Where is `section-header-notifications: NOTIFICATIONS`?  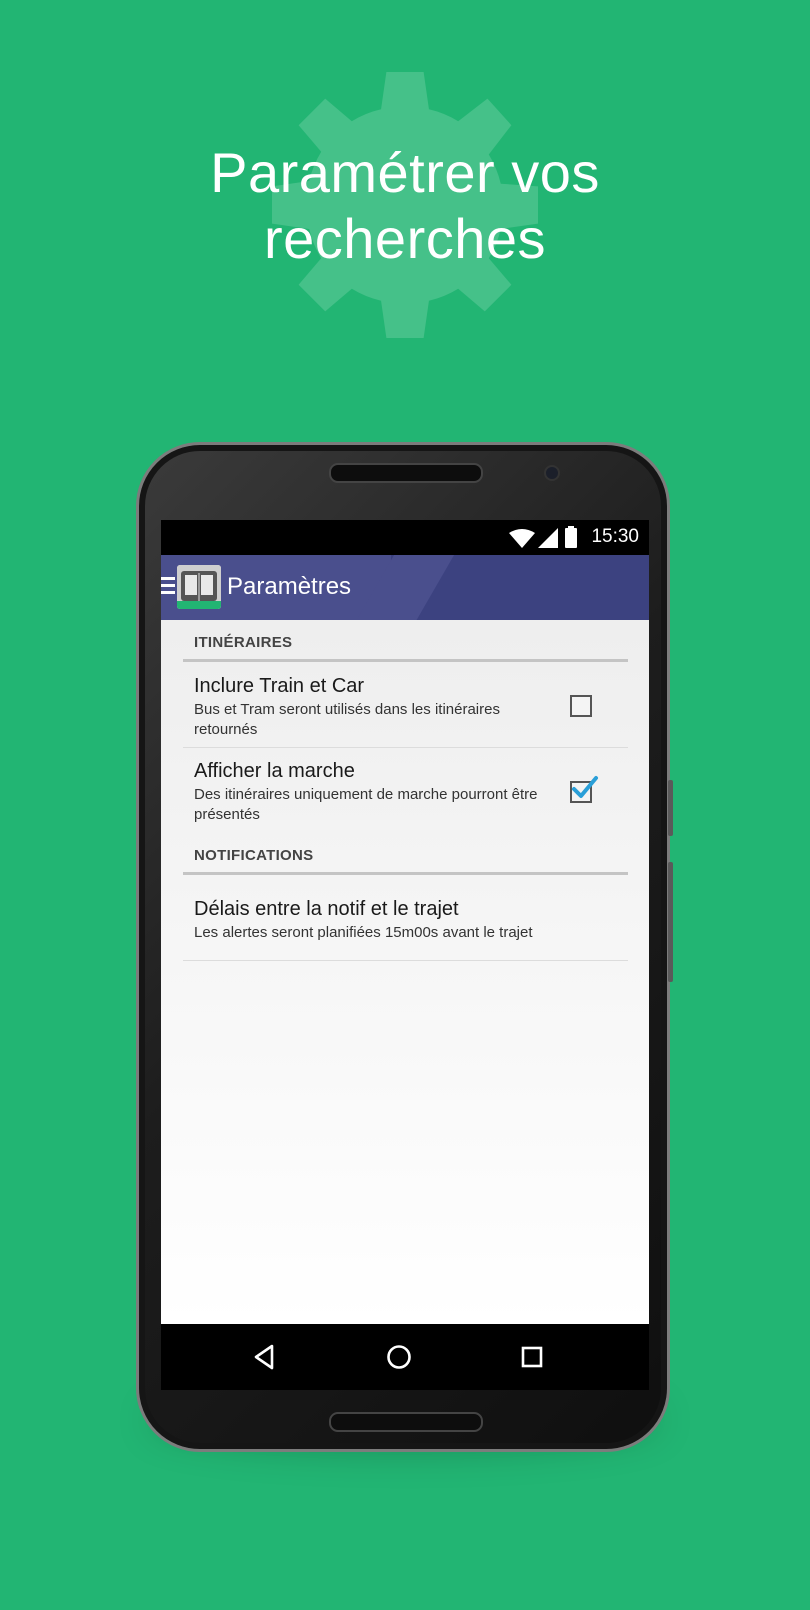 section-header-notifications: NOTIFICATIONS is located at coordinates (254, 855).